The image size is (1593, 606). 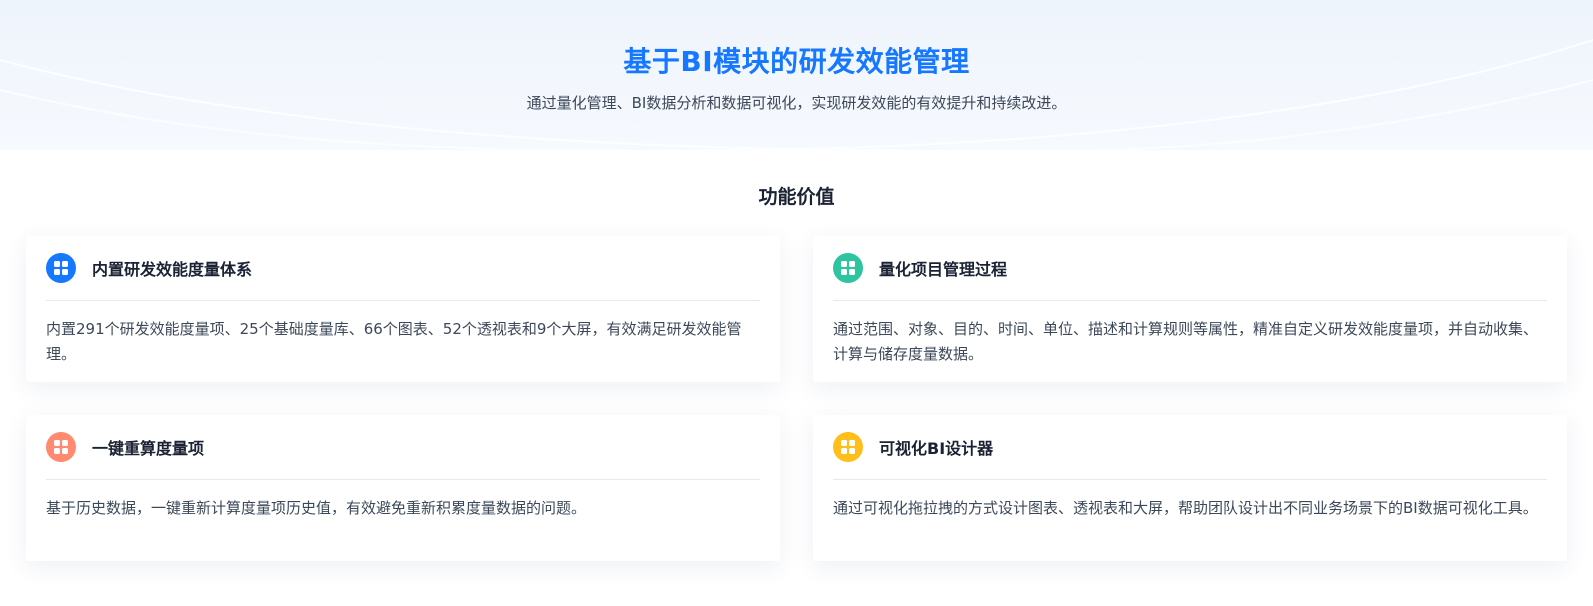 What do you see at coordinates (403, 447) in the screenshot?
I see `card-header: 一键重算度量项` at bounding box center [403, 447].